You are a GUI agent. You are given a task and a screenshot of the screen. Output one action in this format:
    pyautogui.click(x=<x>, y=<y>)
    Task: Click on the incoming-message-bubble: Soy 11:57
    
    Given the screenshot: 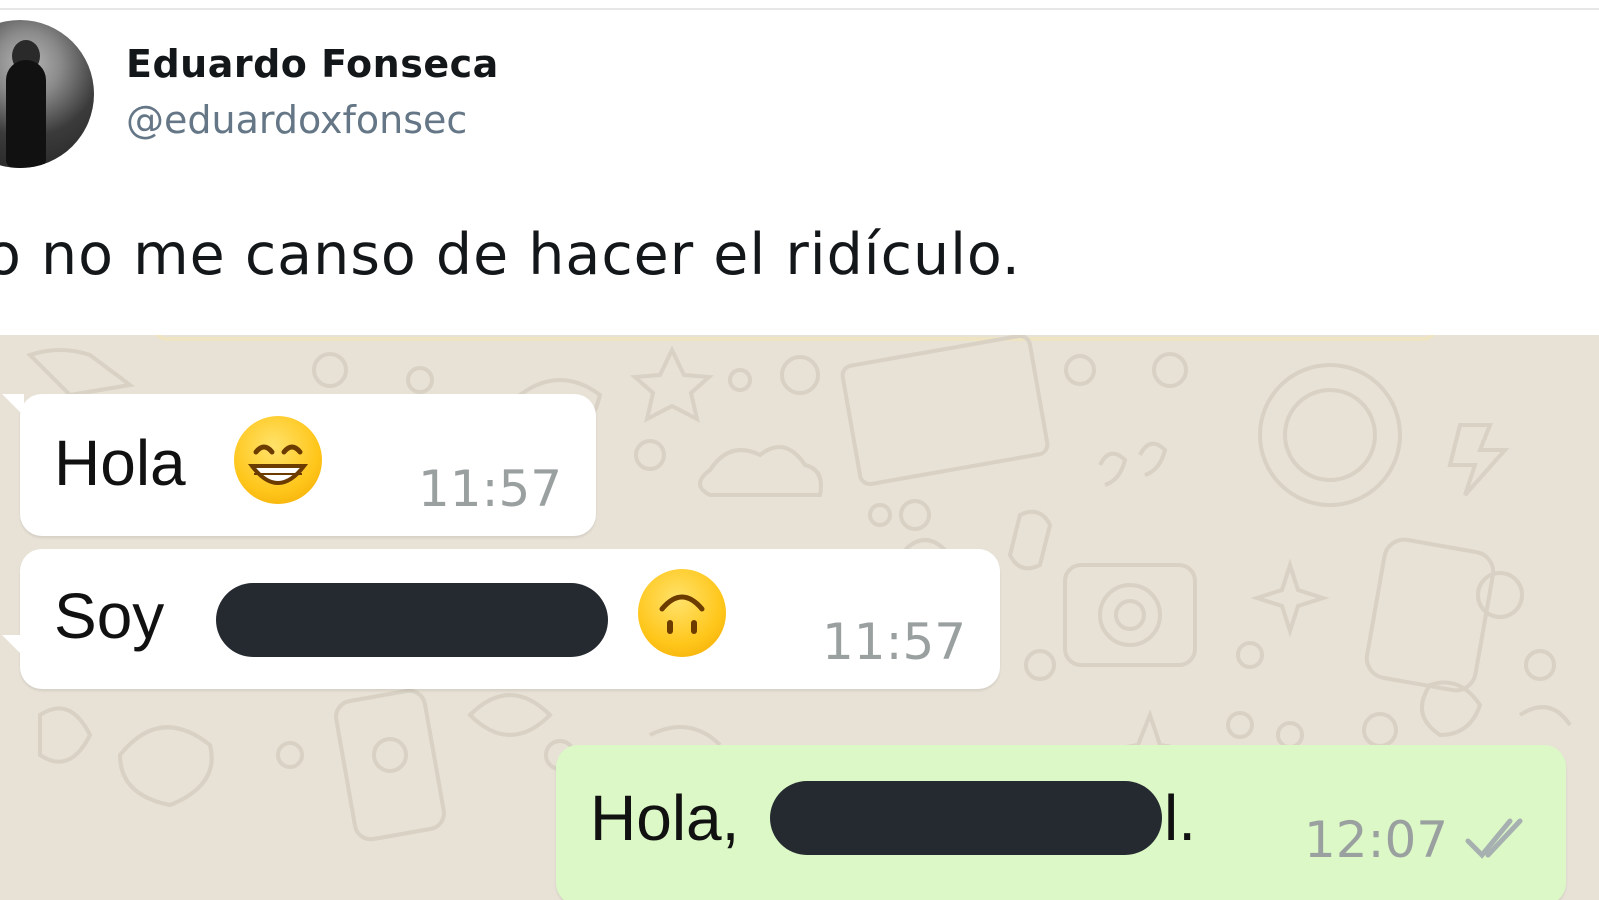 What is the action you would take?
    pyautogui.click(x=510, y=619)
    